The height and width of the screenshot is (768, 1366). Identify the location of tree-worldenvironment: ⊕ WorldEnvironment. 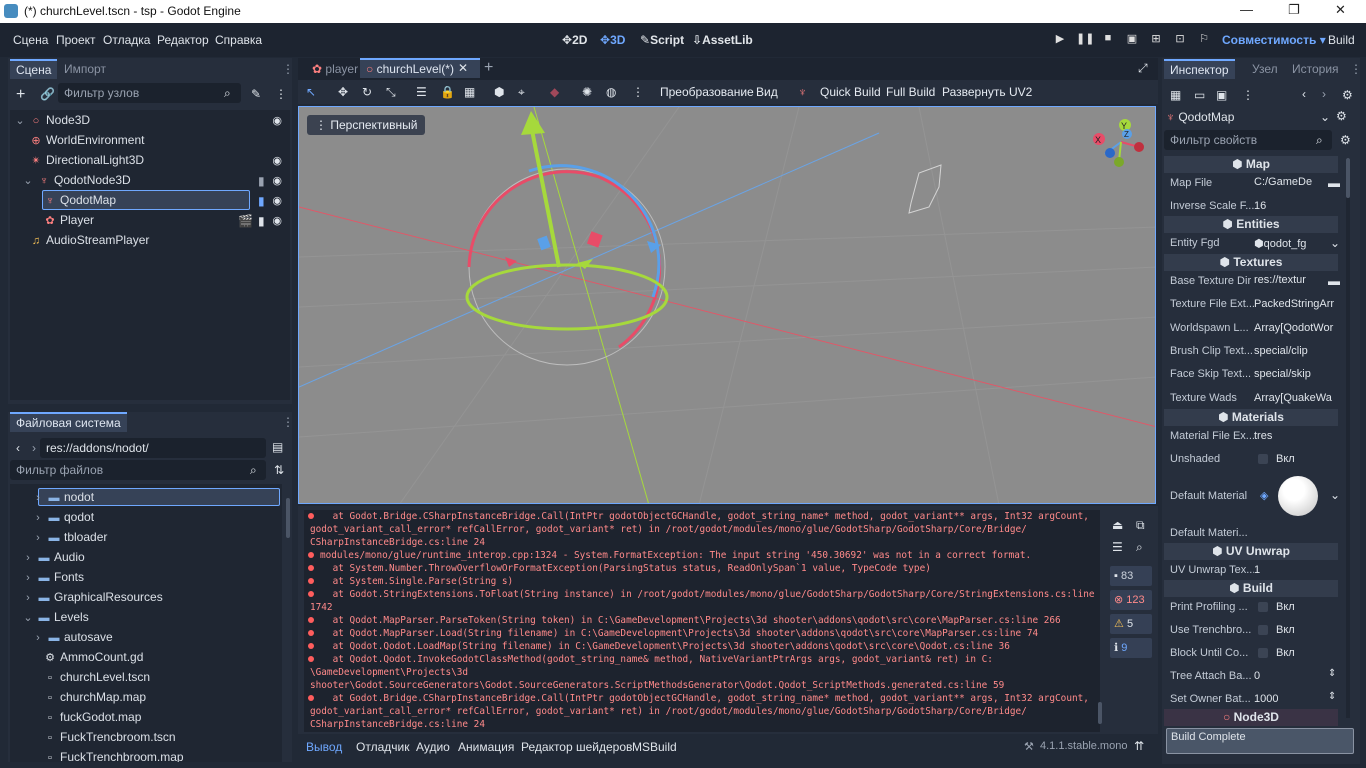
(87, 140).